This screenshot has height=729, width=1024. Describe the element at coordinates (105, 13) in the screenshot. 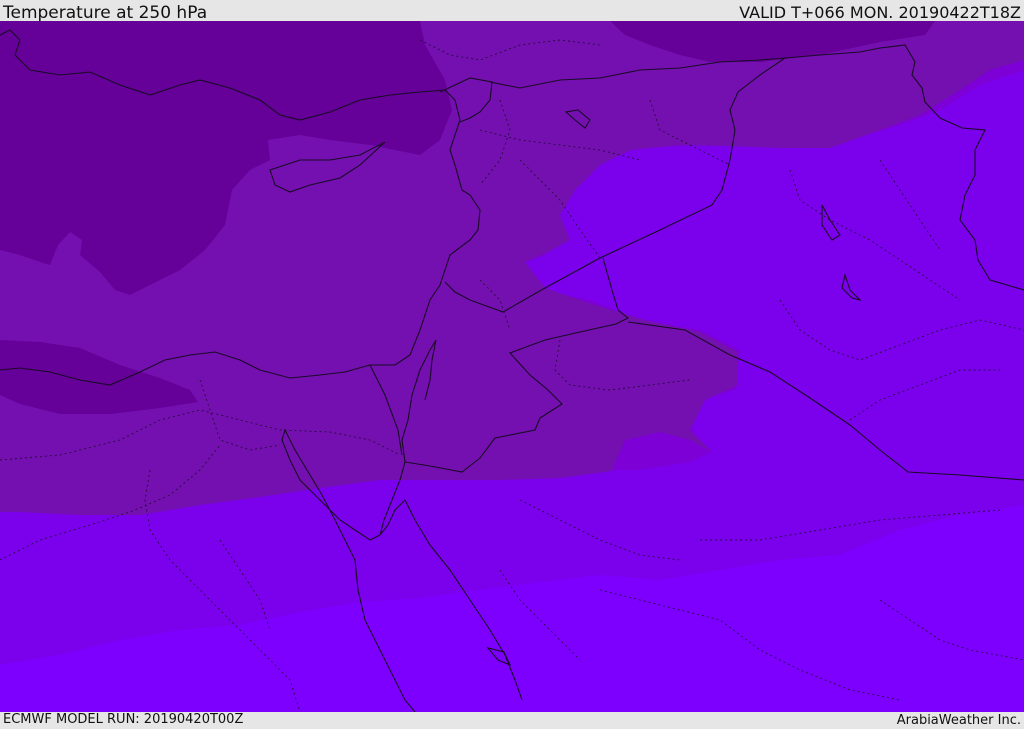

I see `map-title: Temperature at 250 hPa` at that location.